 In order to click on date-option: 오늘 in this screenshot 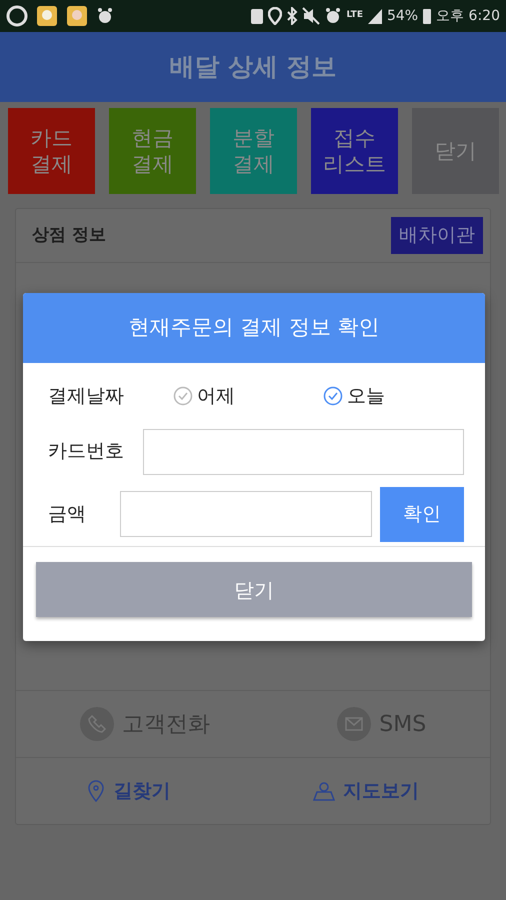, I will do `click(354, 396)`.